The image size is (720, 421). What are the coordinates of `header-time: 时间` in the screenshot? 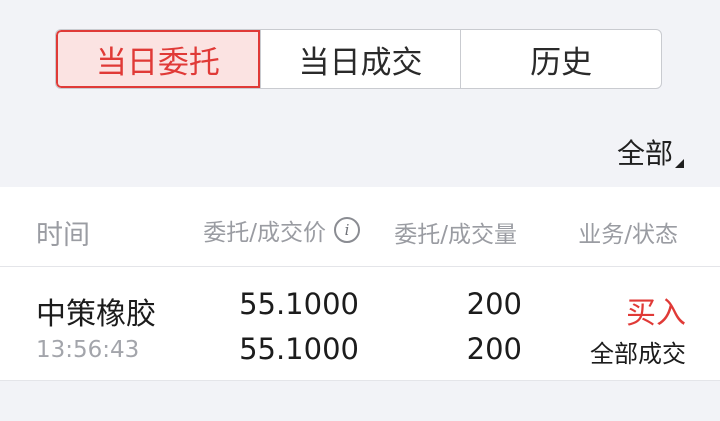 It's located at (63, 235).